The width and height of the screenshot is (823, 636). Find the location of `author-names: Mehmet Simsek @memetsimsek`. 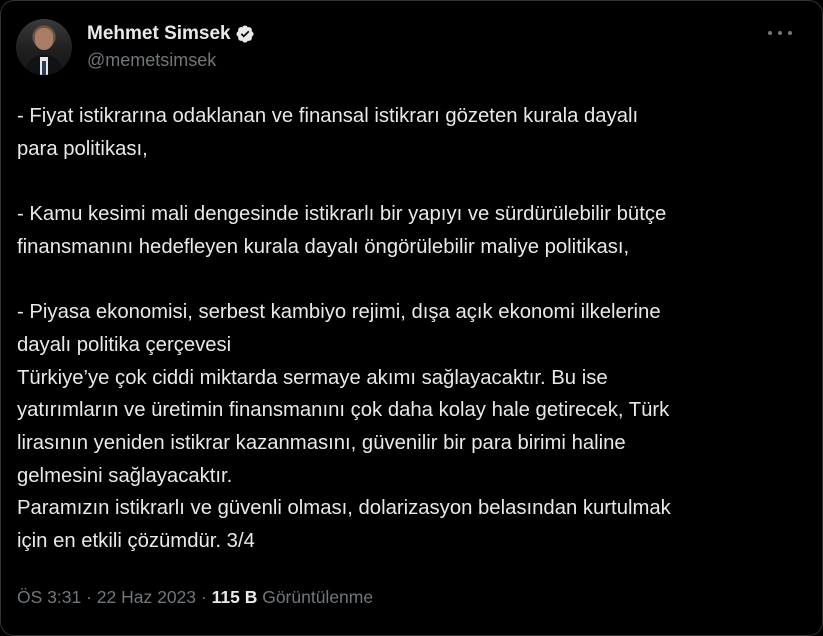

author-names: Mehmet Simsek @memetsimsek is located at coordinates (171, 47).